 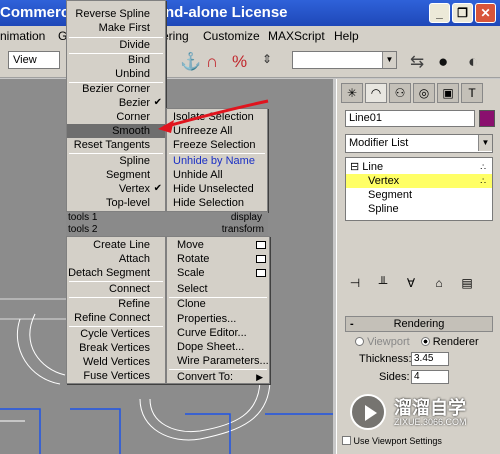 I want to click on bezier-label: Bezier, so click(x=134, y=103).